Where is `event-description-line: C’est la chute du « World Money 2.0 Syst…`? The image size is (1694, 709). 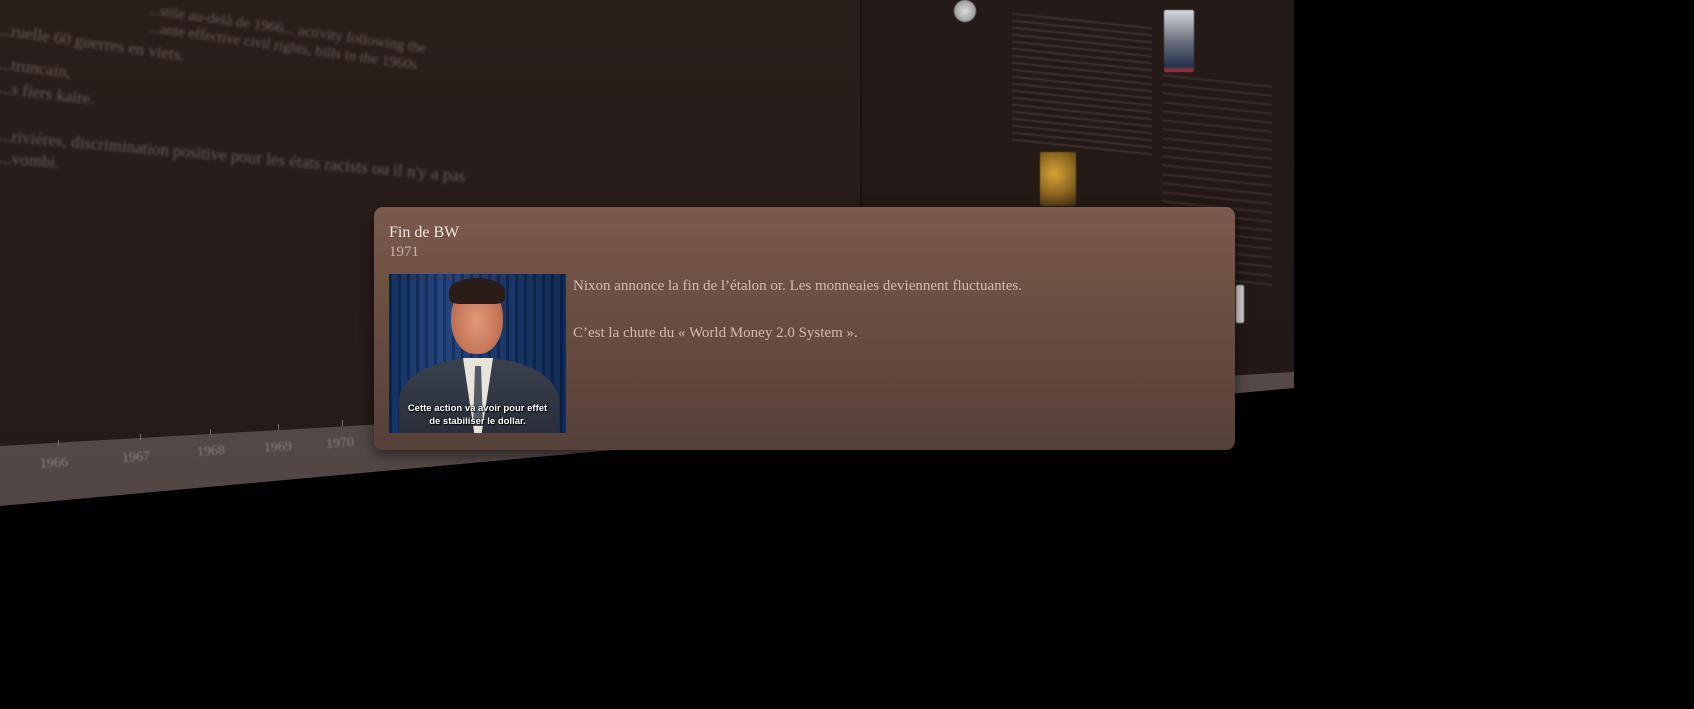 event-description-line: C’est la chute du « World Money 2.0 Syst… is located at coordinates (715, 333).